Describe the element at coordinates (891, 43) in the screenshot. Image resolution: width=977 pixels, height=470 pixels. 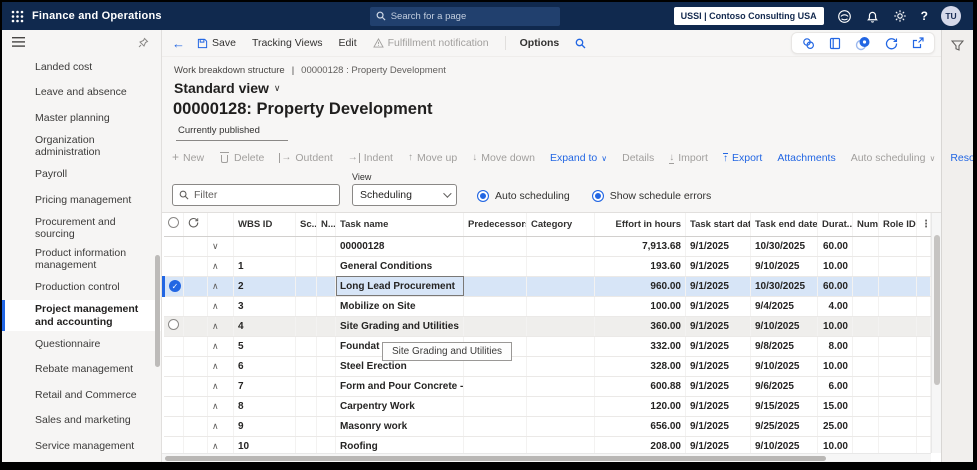
I see `refresh-icon` at that location.